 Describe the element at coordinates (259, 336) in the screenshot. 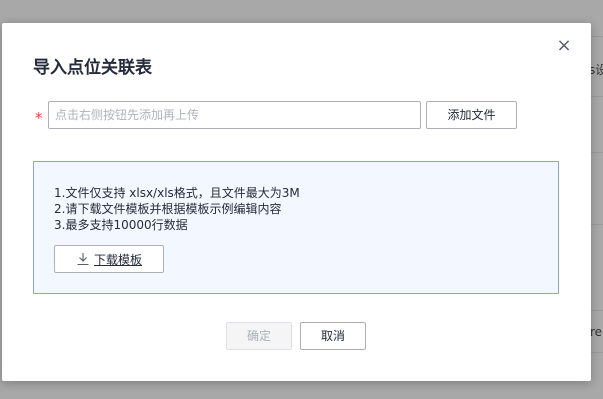

I see `confirm-button: 确定` at that location.